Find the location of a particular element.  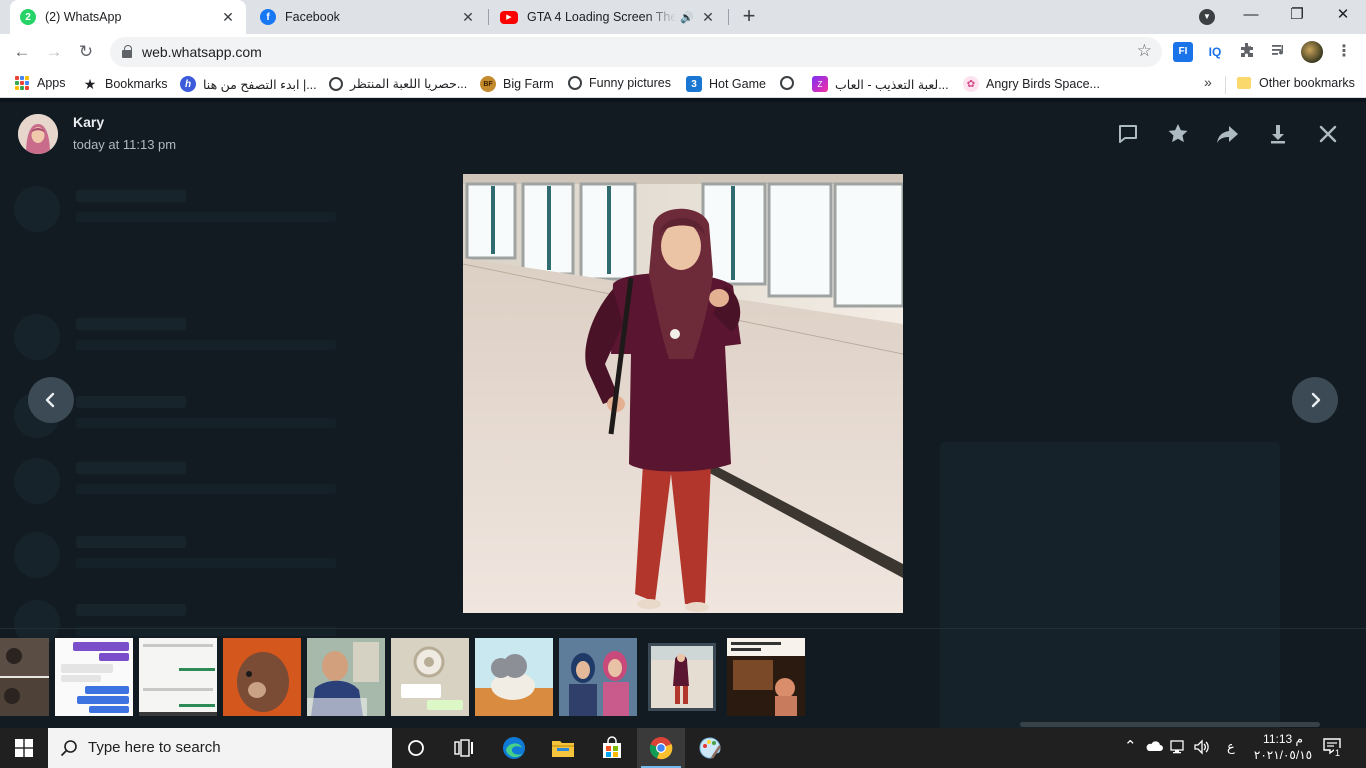

extensions-puzzle-icon is located at coordinates (1247, 52).